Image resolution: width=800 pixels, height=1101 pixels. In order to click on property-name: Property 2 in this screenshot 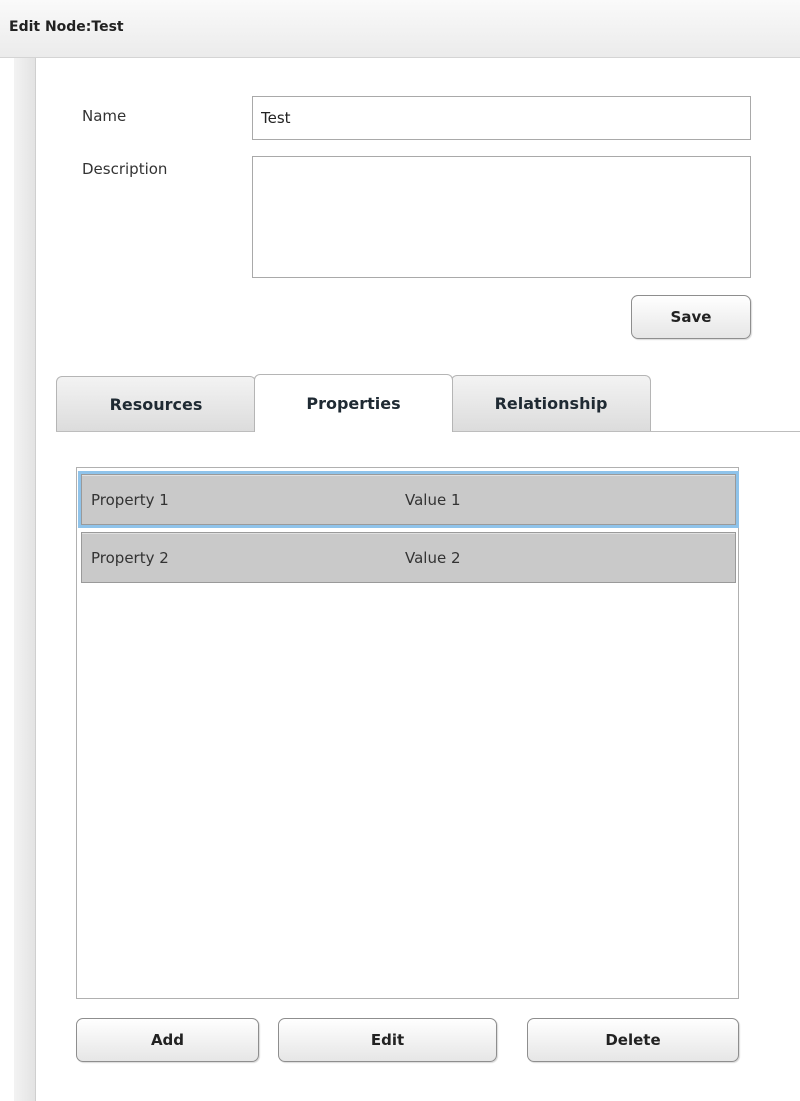, I will do `click(130, 558)`.